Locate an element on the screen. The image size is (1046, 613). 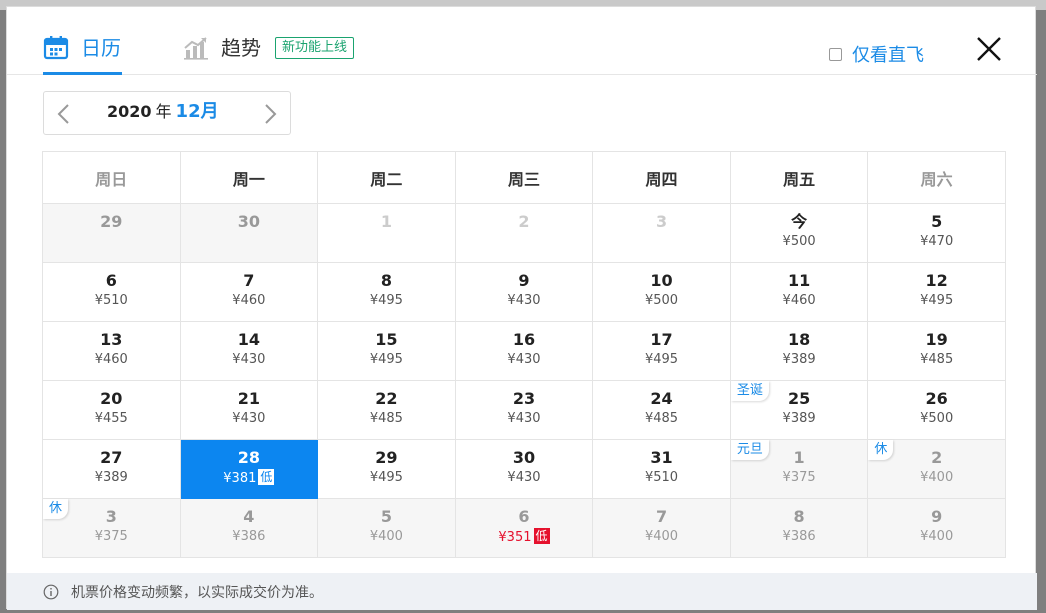
day-number: 10 is located at coordinates (661, 280).